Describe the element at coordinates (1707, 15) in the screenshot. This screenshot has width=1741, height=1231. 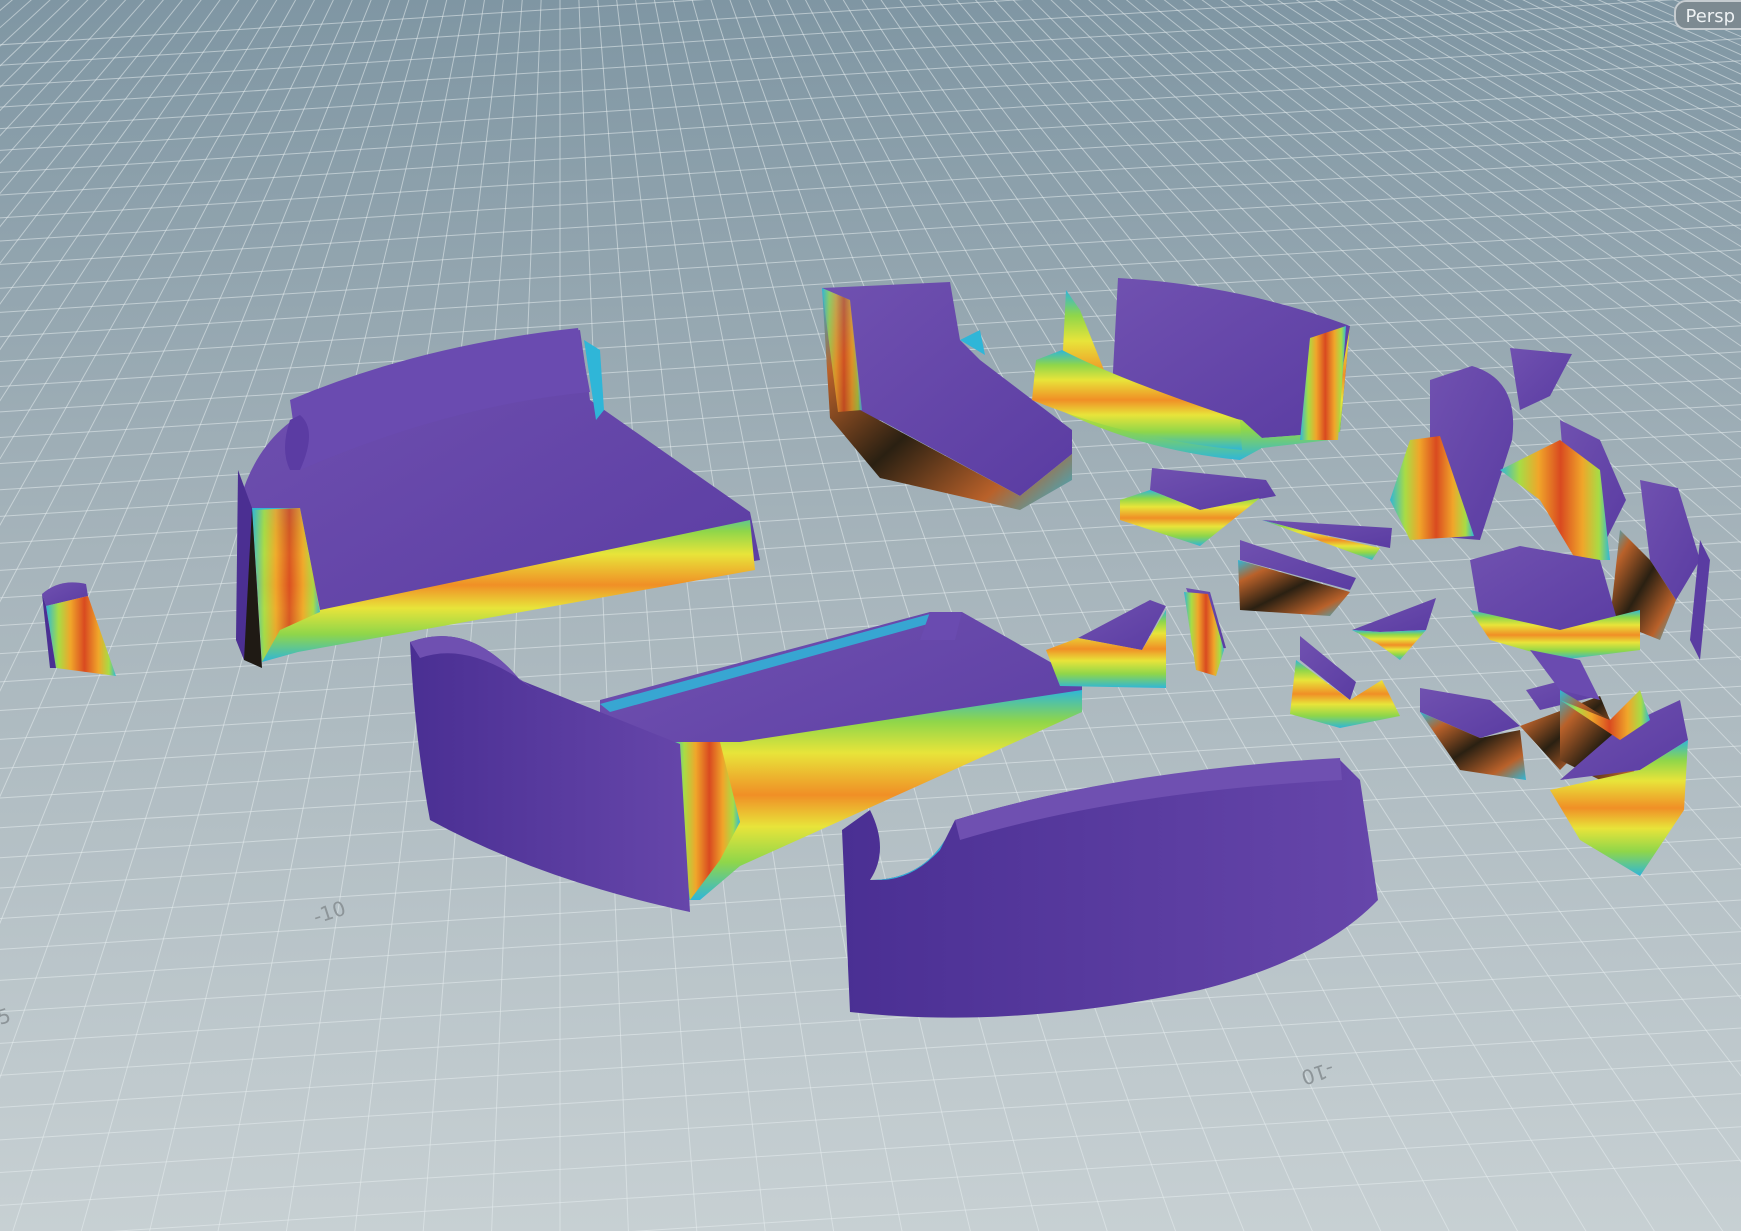
I see `camera-view-menu: Persp` at that location.